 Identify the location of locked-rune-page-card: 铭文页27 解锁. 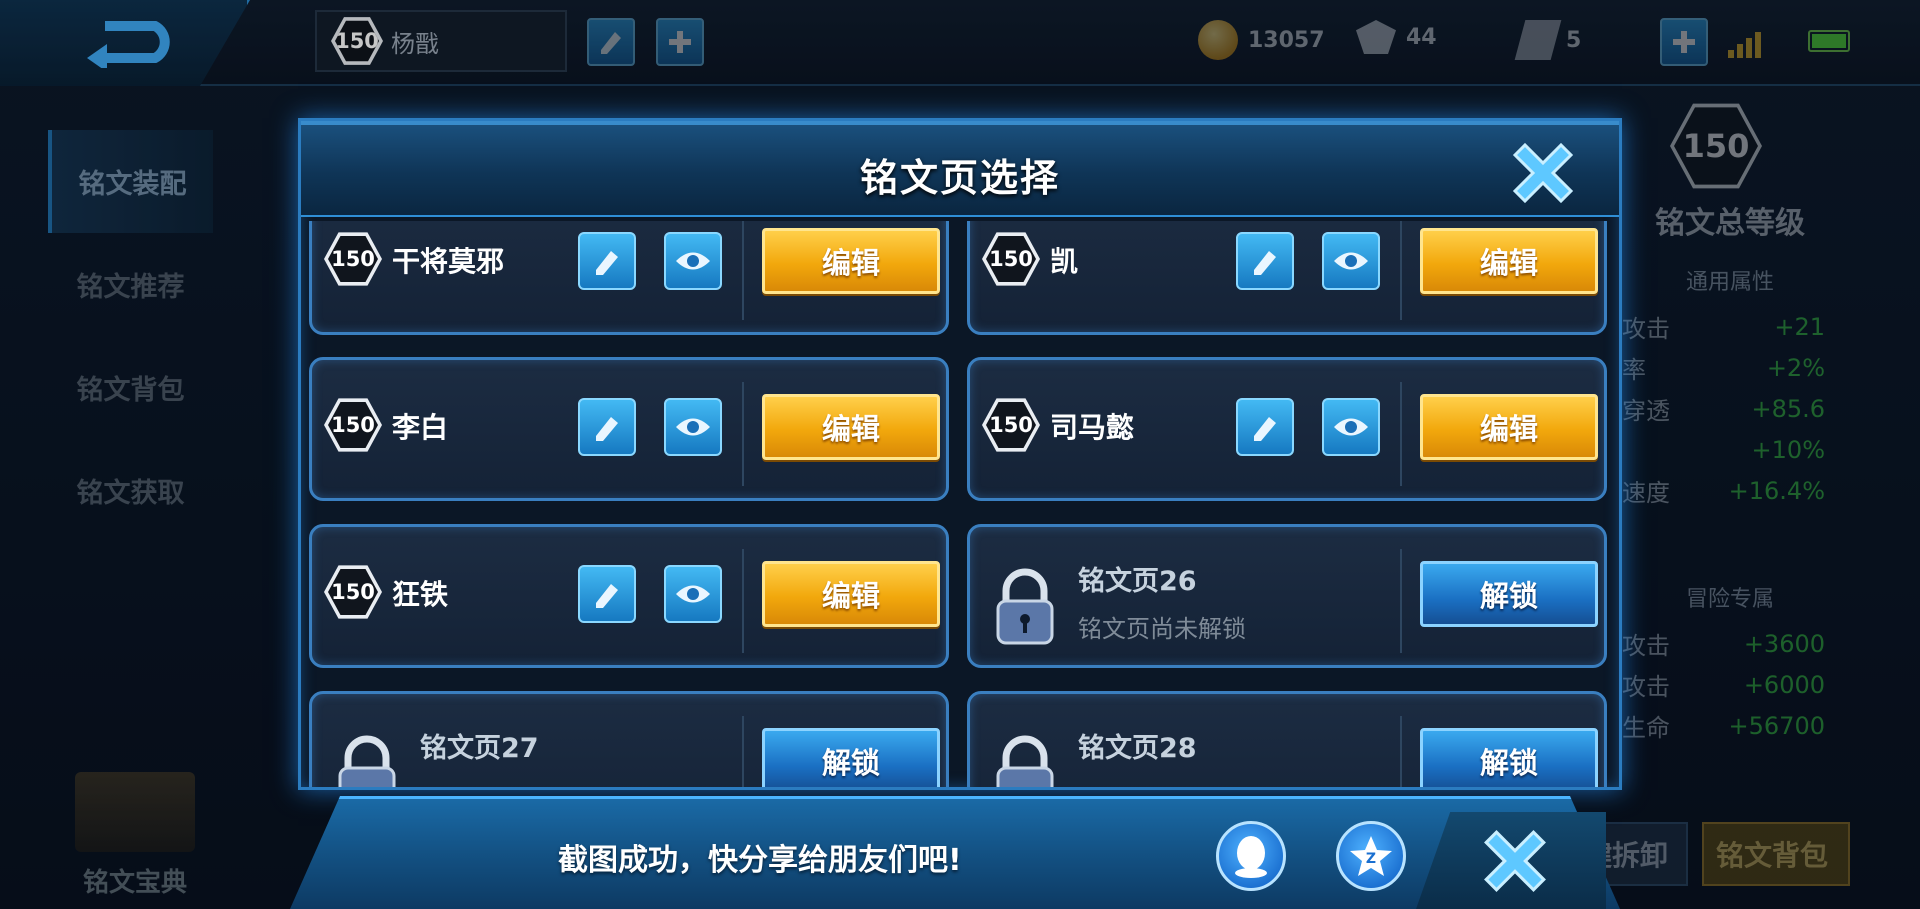
(629, 739).